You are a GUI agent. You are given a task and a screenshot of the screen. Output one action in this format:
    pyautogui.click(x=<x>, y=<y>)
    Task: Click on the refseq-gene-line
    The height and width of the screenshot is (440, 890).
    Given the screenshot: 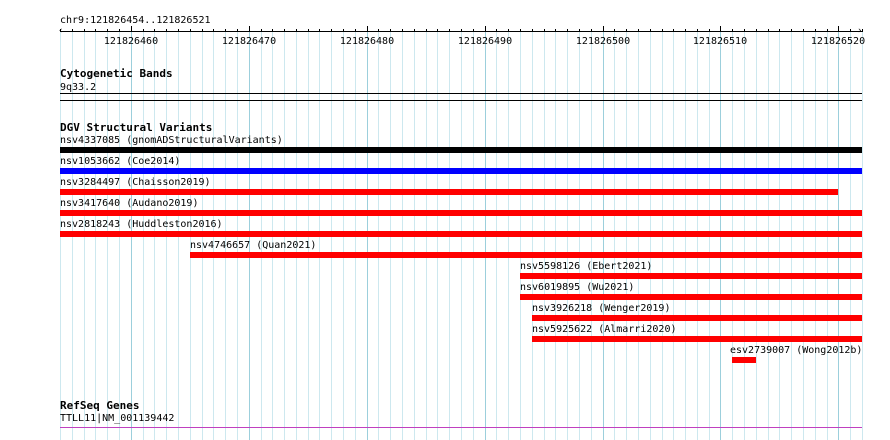 What is the action you would take?
    pyautogui.click(x=461, y=427)
    